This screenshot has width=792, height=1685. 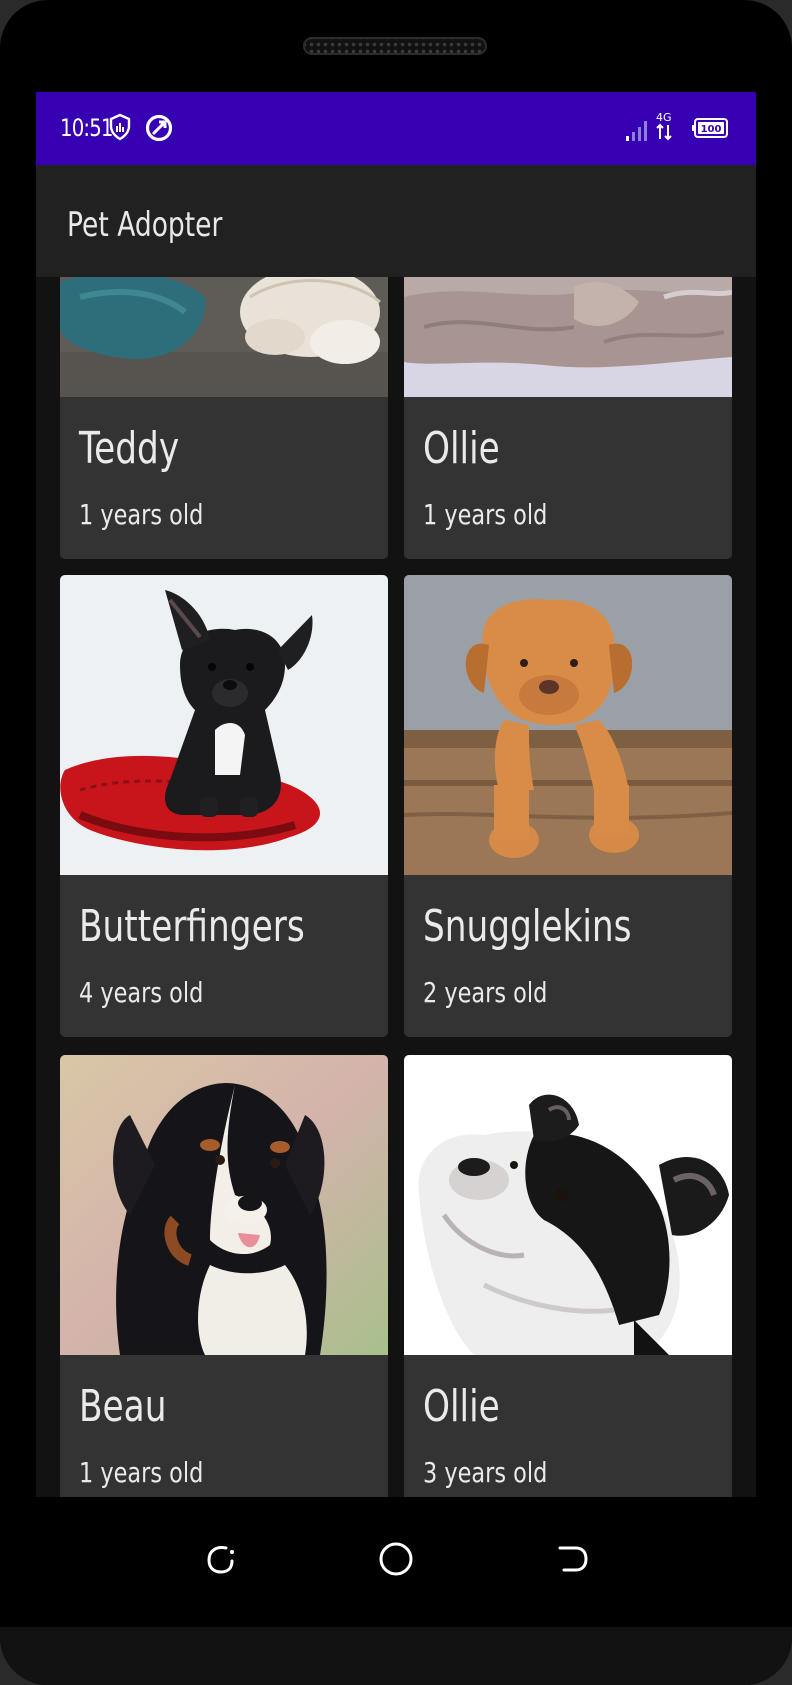 I want to click on pet-card: Butterfingers 4 years old, so click(x=224, y=806).